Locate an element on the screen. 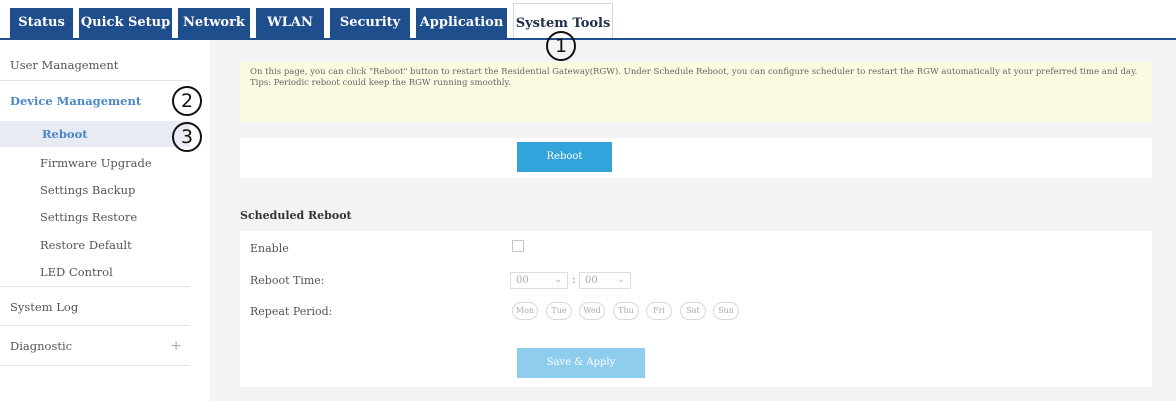 This screenshot has width=1176, height=401. sidebar-item-settings-restore: Settings Restore is located at coordinates (95, 217).